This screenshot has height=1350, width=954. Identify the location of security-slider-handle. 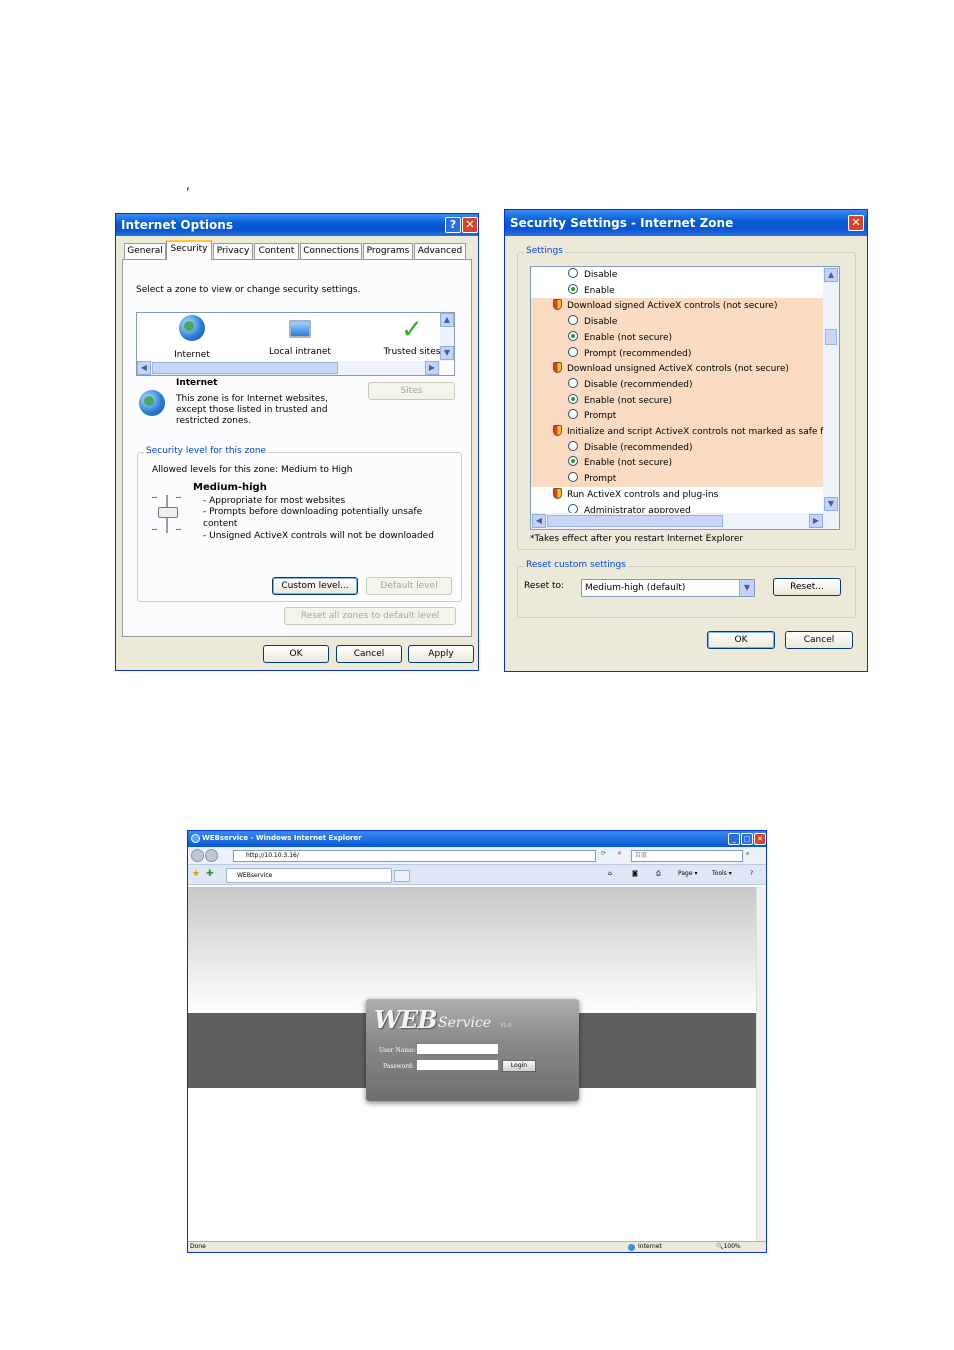
(168, 512).